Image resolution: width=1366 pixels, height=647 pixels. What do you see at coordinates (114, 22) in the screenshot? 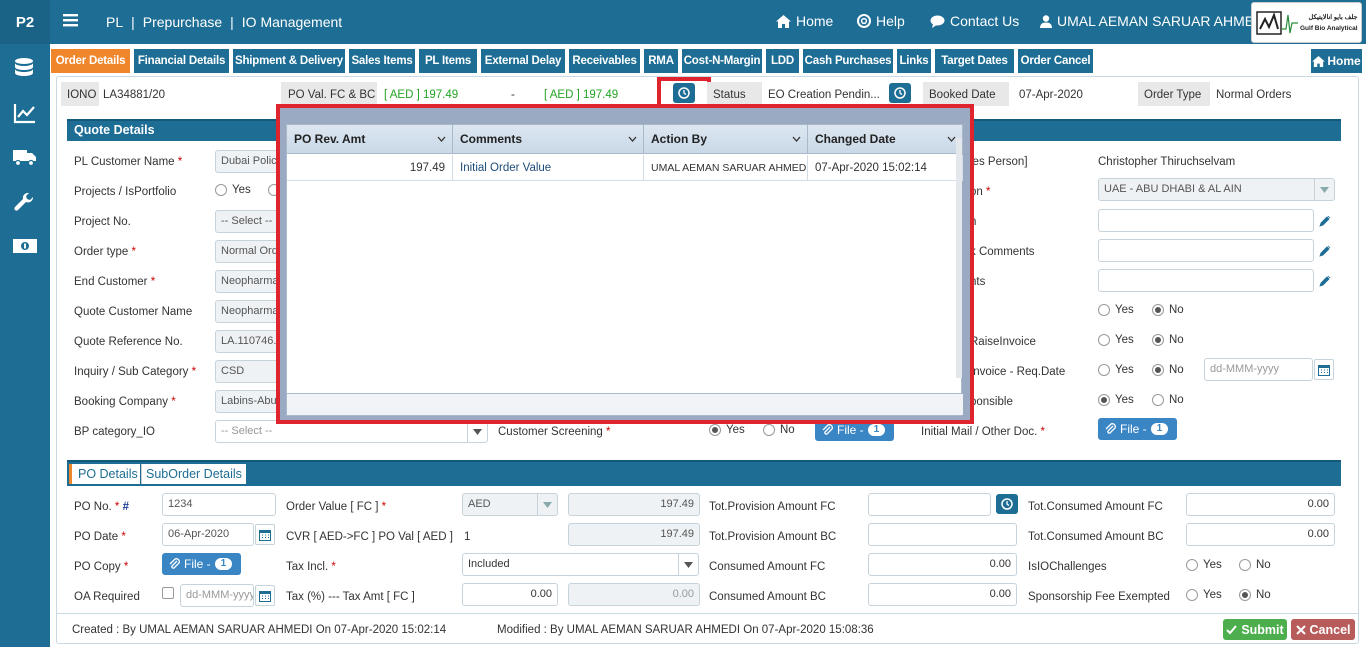
I see `breadcrumb-pl: PL` at bounding box center [114, 22].